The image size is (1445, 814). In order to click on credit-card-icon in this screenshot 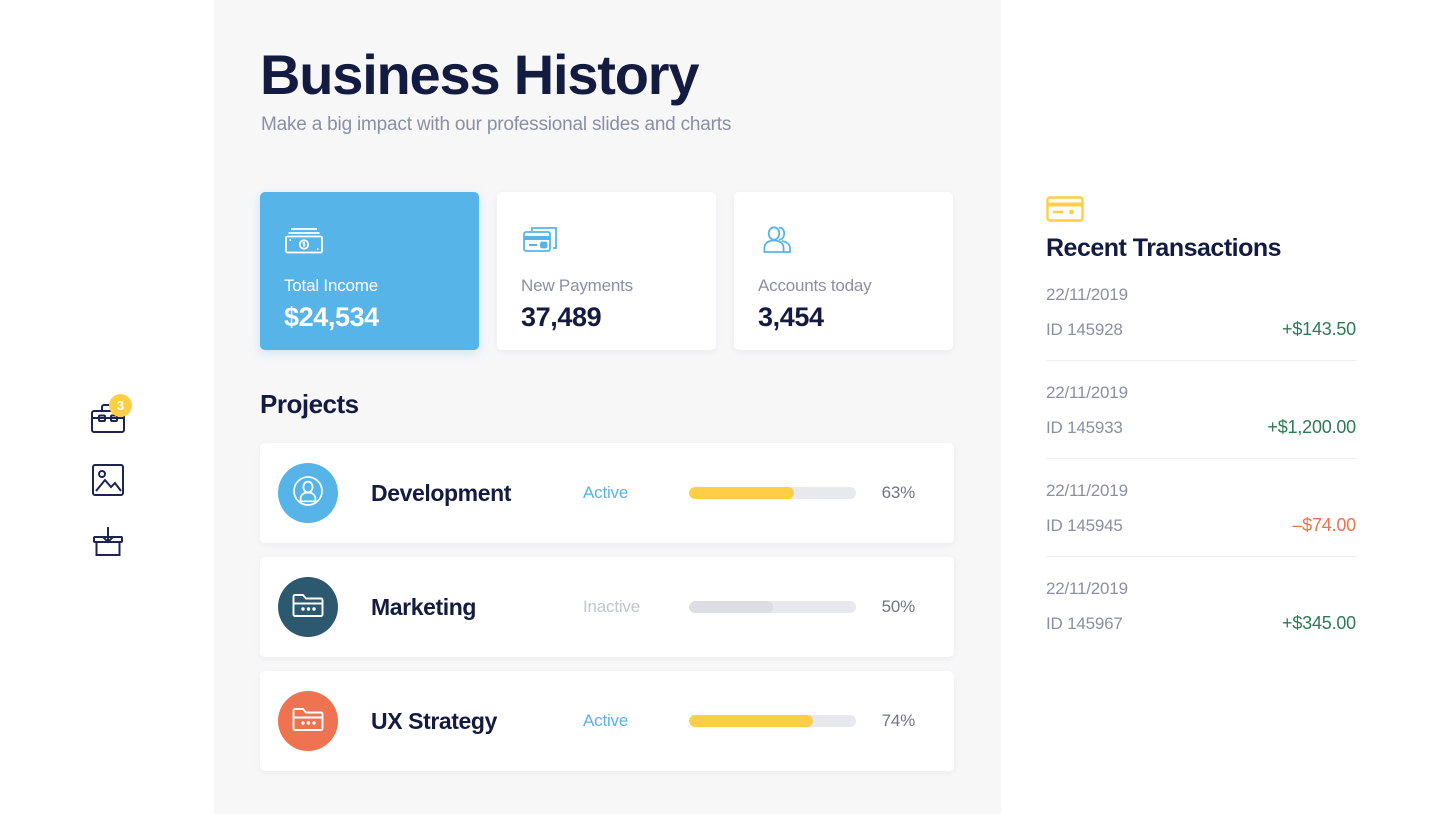, I will do `click(1201, 209)`.